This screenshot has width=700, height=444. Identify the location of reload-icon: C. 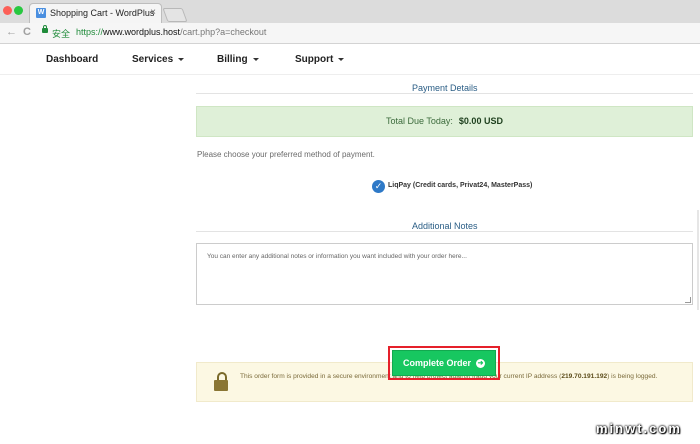
(27, 32).